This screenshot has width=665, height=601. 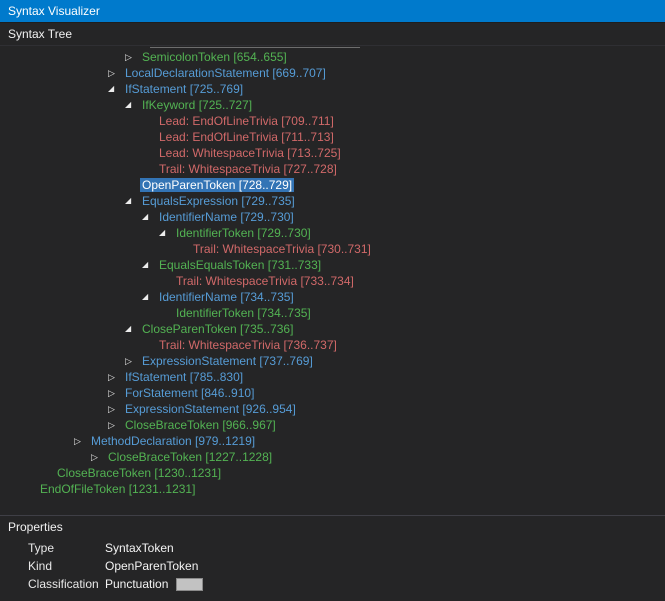 I want to click on tree-node-label: ExpressionStatement [737..769], so click(x=227, y=361).